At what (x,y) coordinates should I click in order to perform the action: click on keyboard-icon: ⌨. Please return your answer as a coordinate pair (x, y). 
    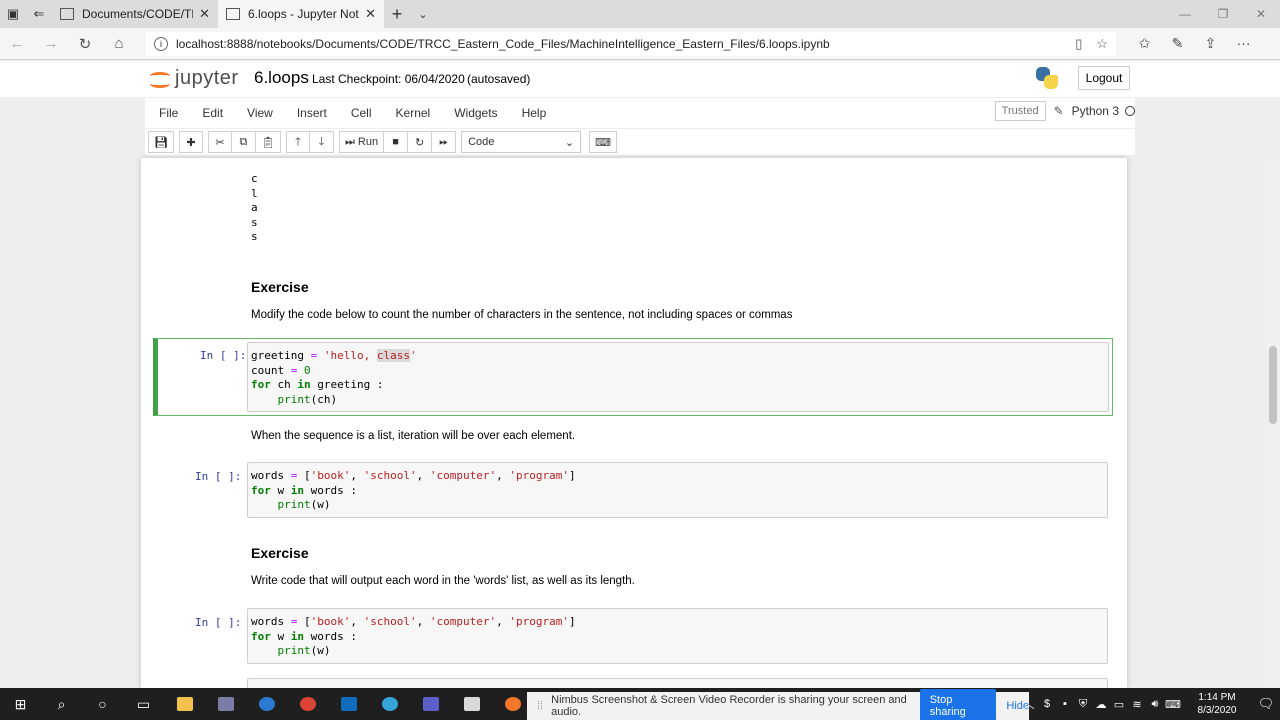
    Looking at the image, I should click on (1173, 704).